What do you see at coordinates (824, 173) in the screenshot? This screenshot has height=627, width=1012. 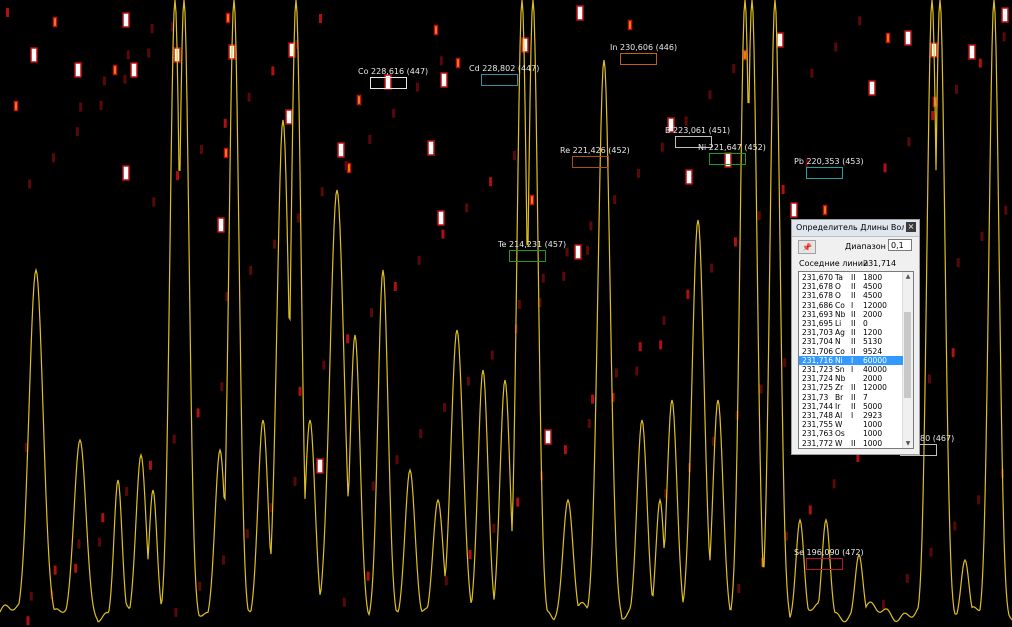 I see `line-marker-pb` at bounding box center [824, 173].